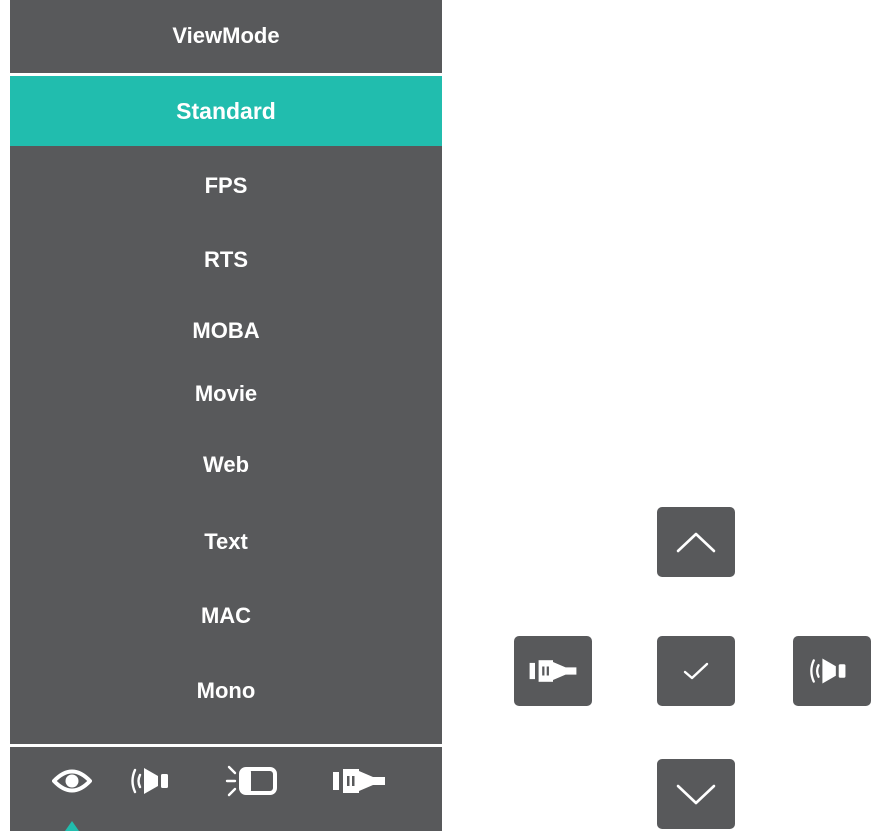 The image size is (872, 831). I want to click on left-key-button, so click(553, 671).